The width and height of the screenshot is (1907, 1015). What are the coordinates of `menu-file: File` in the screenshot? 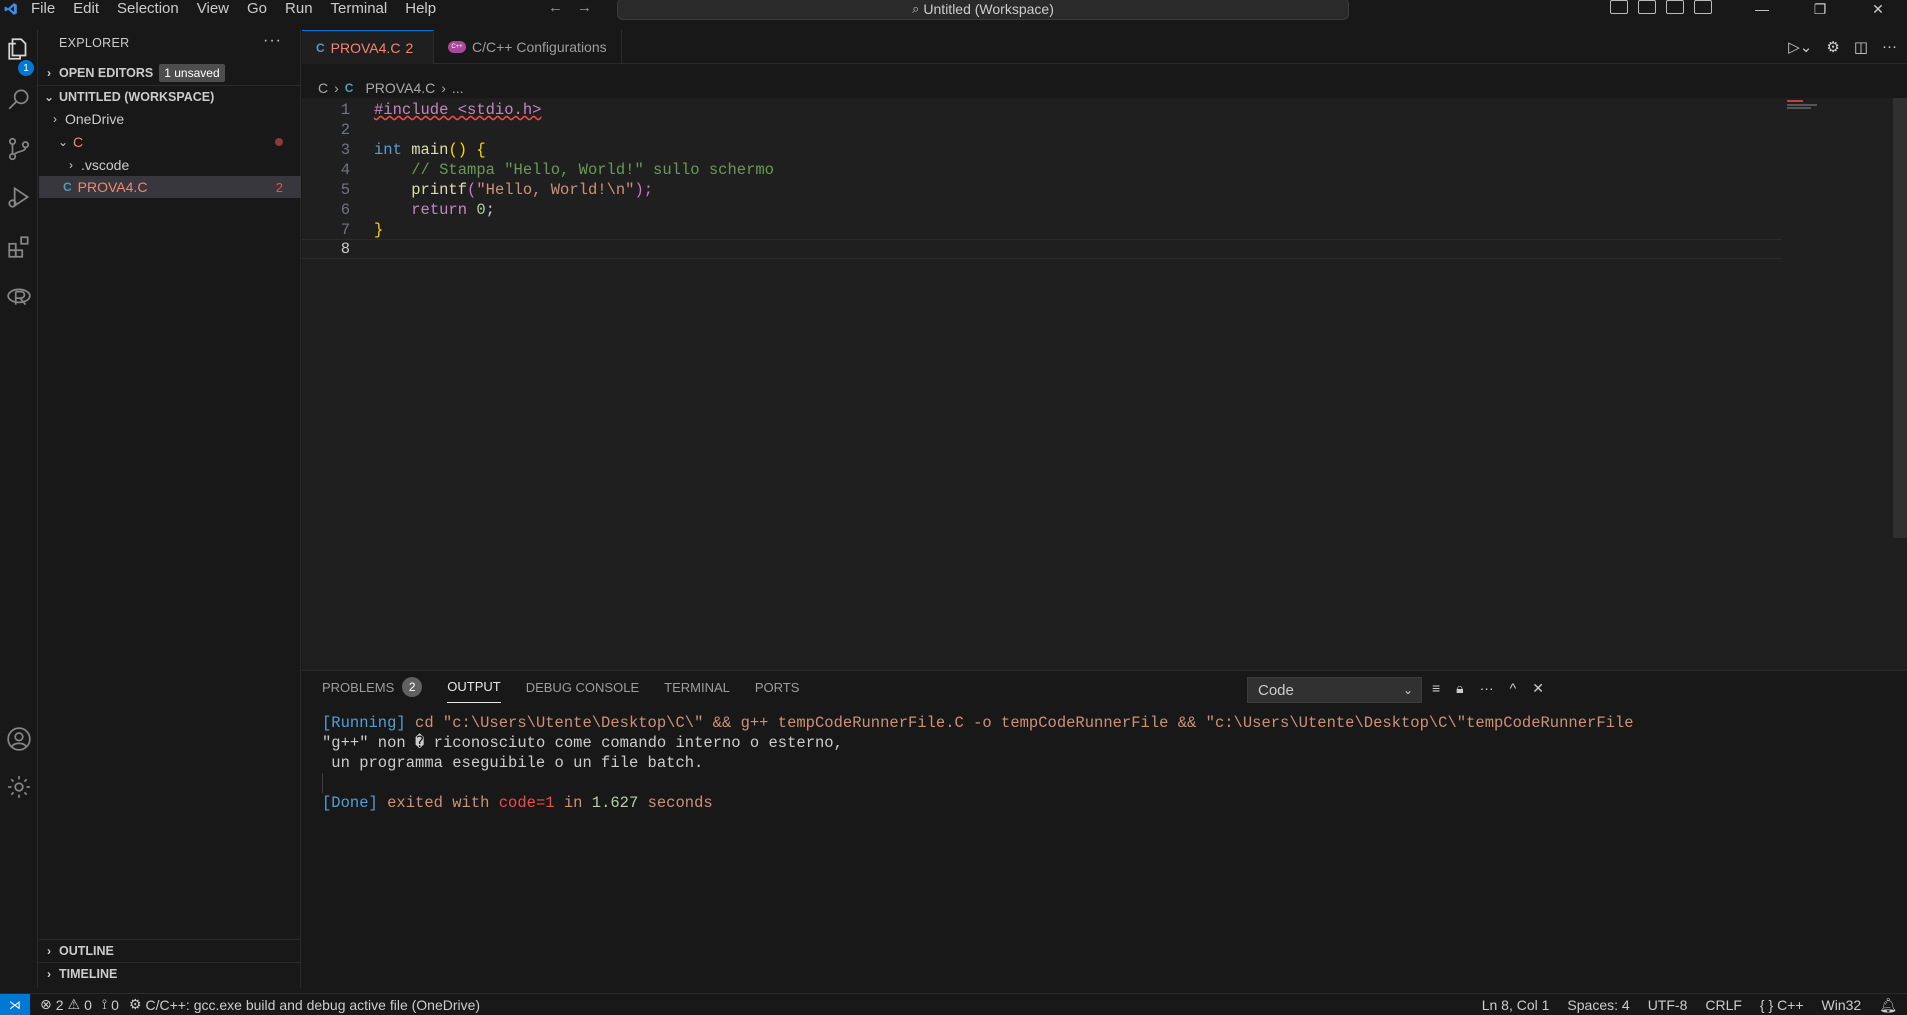 It's located at (43, 9).